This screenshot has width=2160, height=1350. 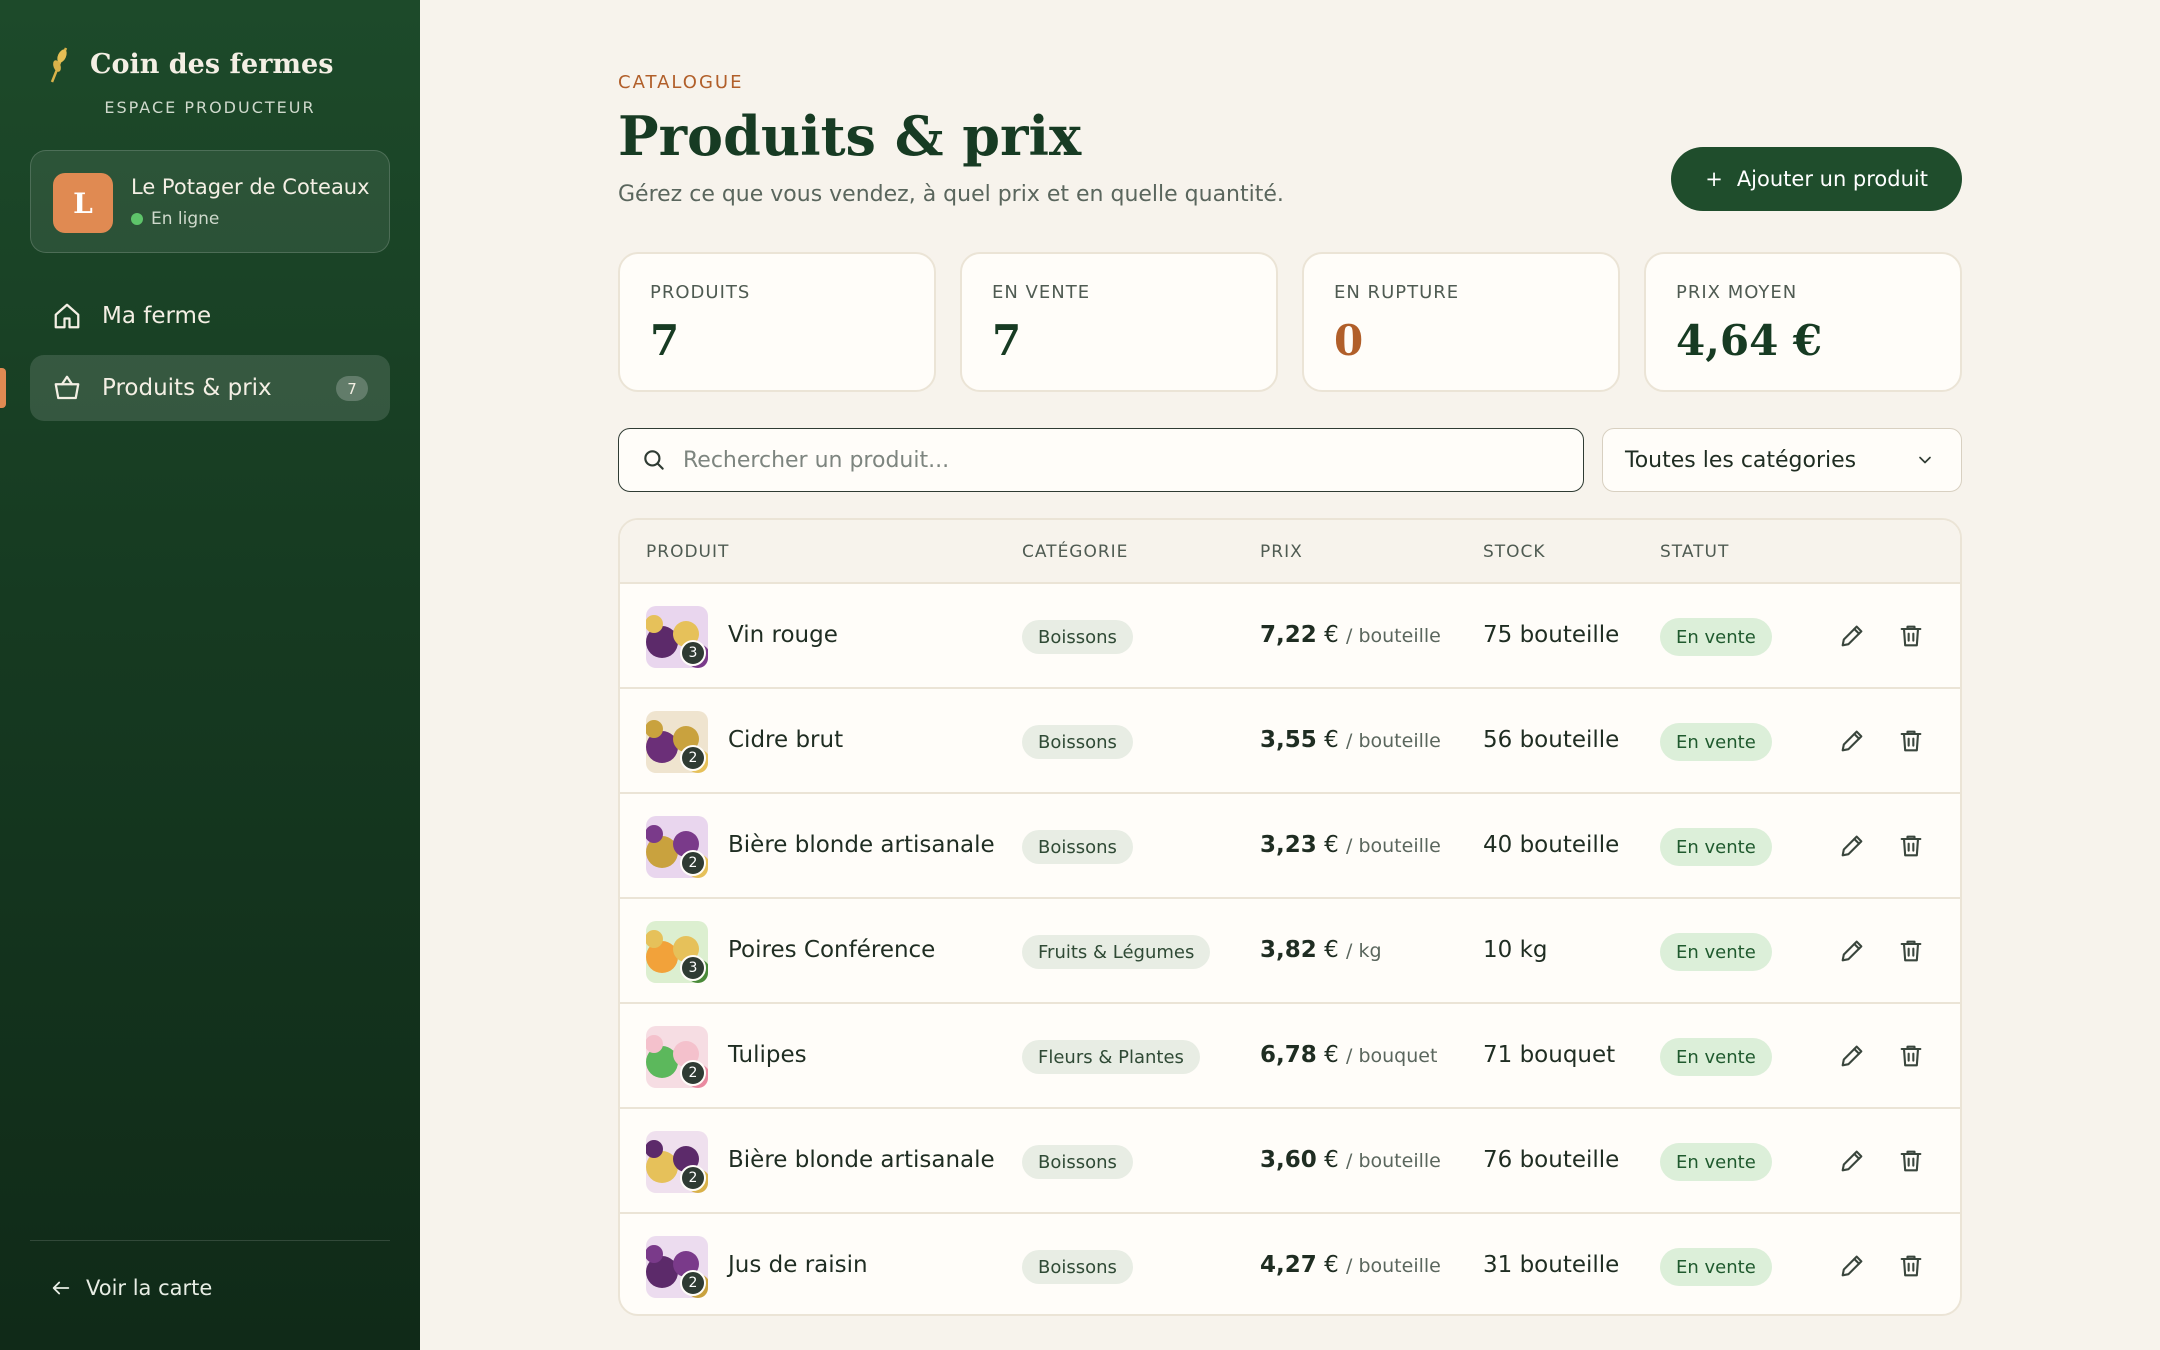 I want to click on add-product-button: + Ajouter un produit, so click(x=1816, y=179).